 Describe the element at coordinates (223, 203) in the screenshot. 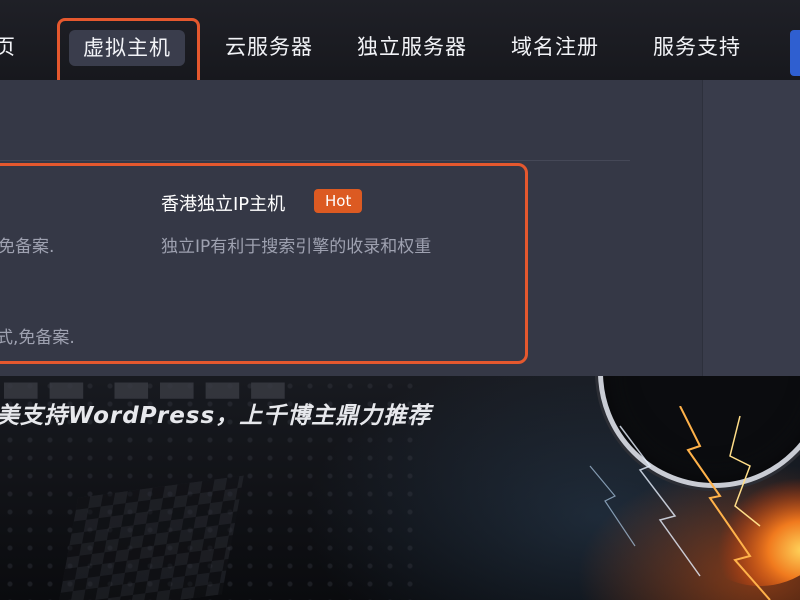

I see `product-hk-dedicated-ip-host: 香港独立IP主机` at that location.